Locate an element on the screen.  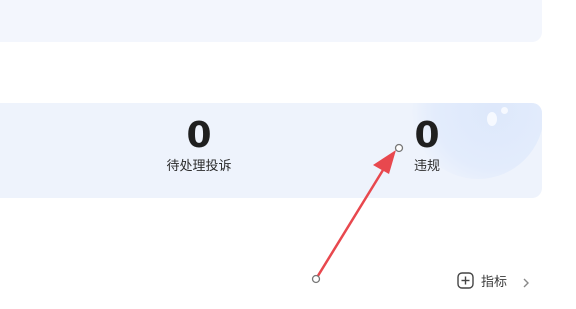
top-card is located at coordinates (271, 21).